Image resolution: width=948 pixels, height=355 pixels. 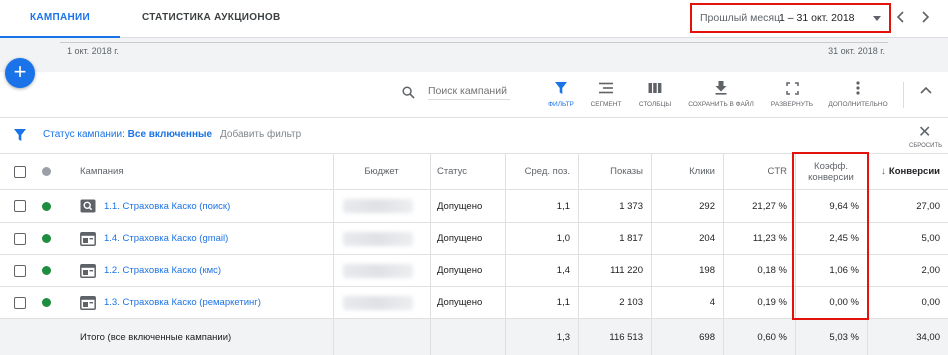 What do you see at coordinates (877, 18) in the screenshot?
I see `caret-down-icon` at bounding box center [877, 18].